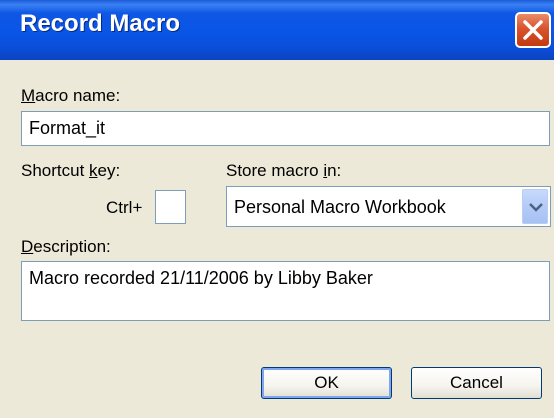 Image resolution: width=554 pixels, height=418 pixels. I want to click on window-title: Record Macro, so click(100, 23).